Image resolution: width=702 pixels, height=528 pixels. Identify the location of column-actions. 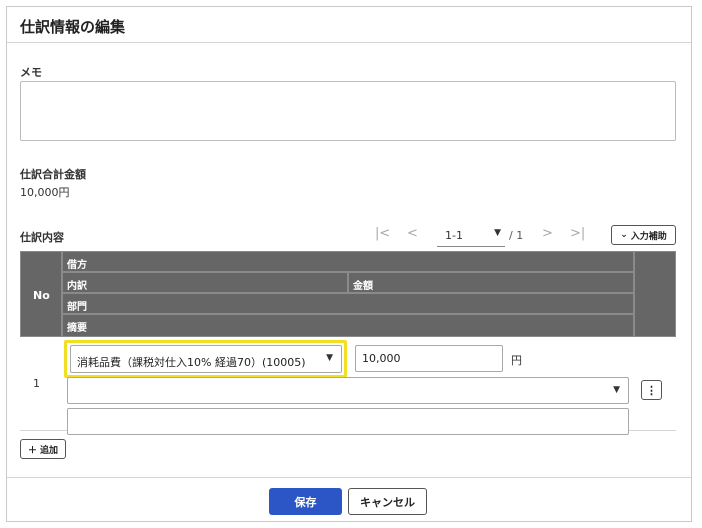
(655, 294).